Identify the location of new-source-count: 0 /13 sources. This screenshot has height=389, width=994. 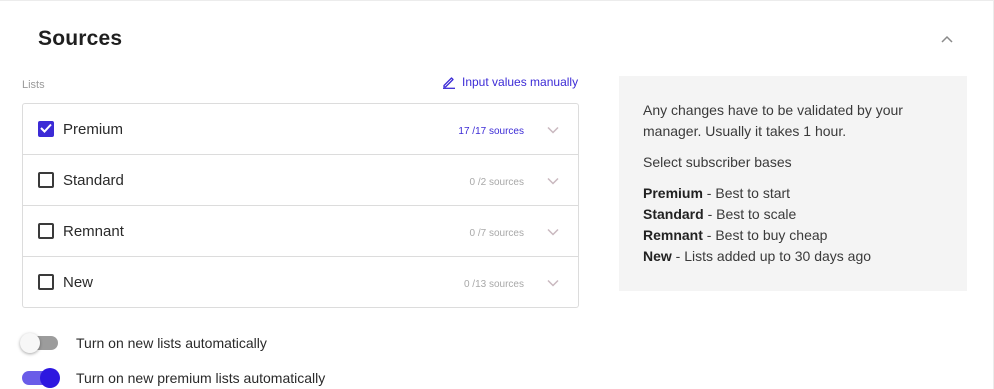
(493, 284).